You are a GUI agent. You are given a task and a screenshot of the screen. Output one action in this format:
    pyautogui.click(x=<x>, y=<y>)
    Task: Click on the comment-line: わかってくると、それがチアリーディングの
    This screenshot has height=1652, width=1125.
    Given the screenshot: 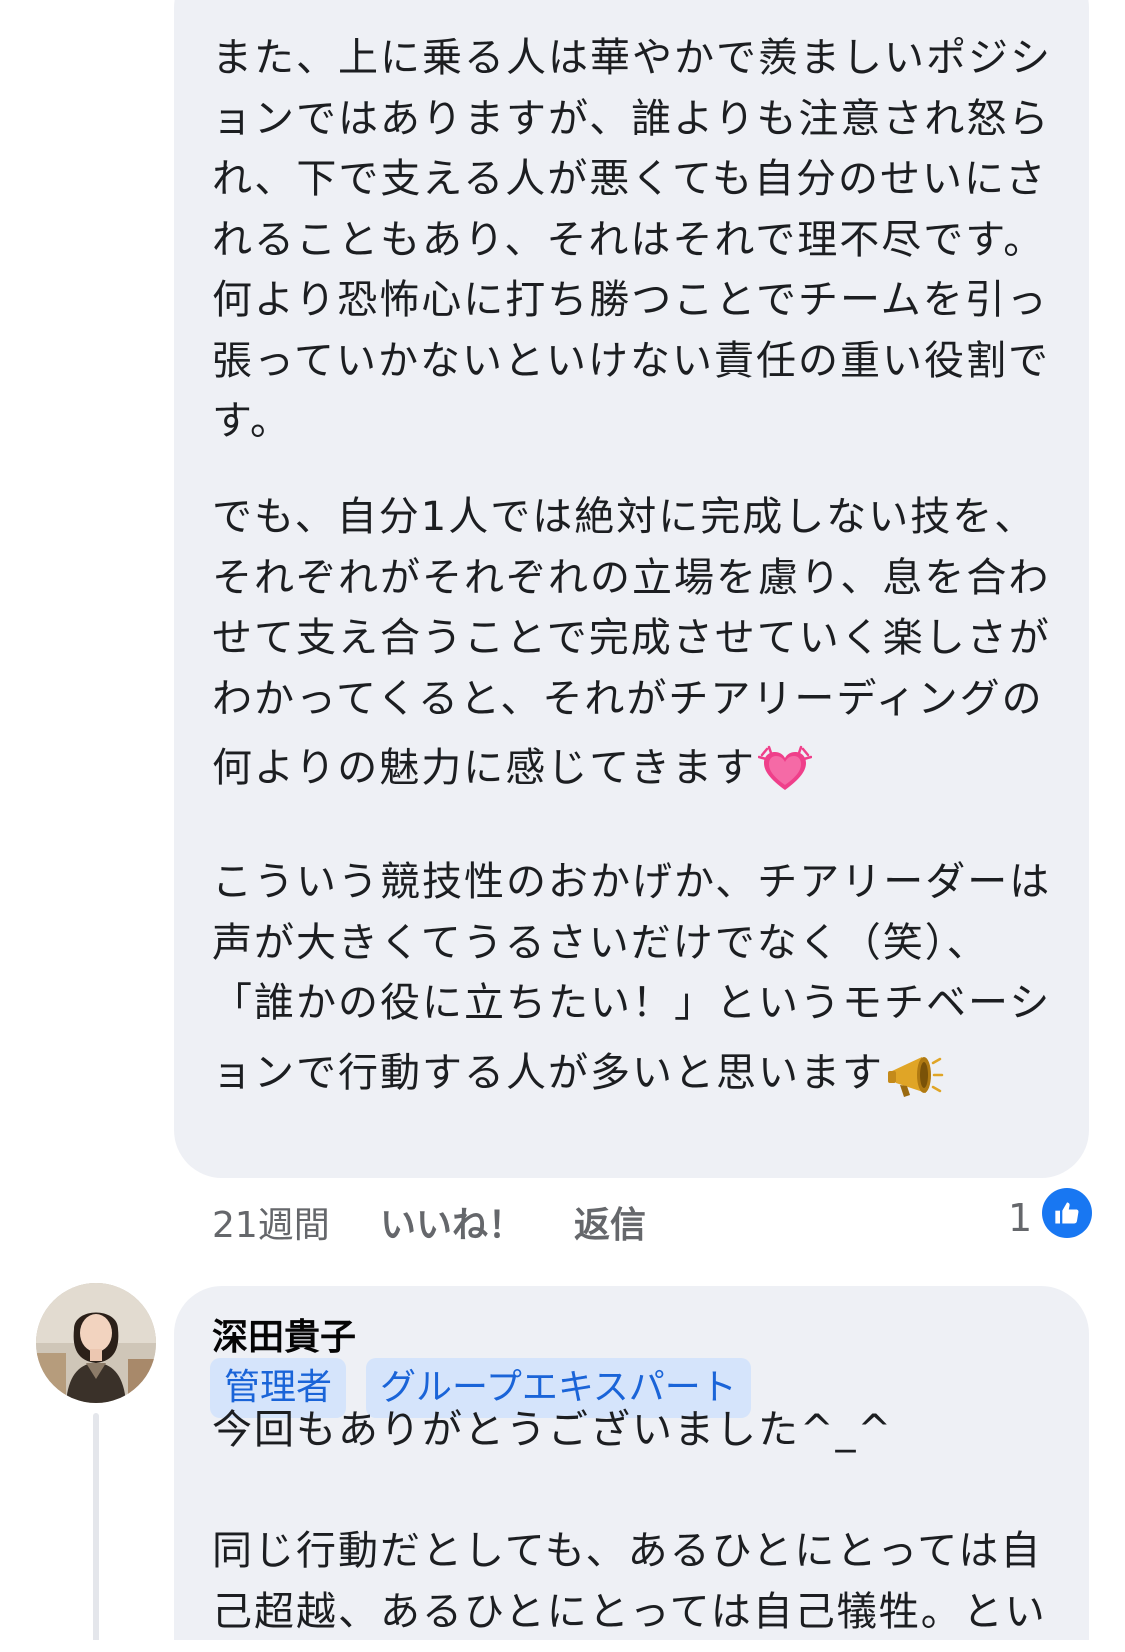 What is the action you would take?
    pyautogui.click(x=628, y=698)
    